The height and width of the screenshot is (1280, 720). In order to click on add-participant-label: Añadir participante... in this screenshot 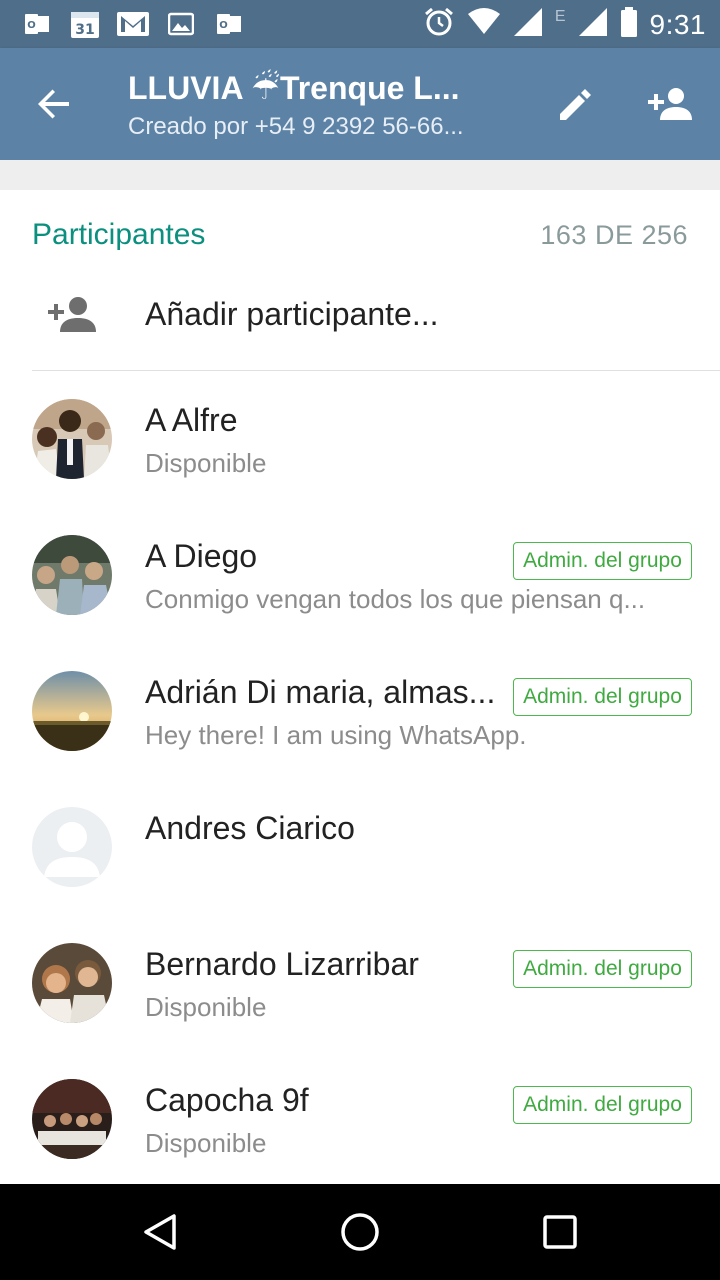, I will do `click(292, 314)`.